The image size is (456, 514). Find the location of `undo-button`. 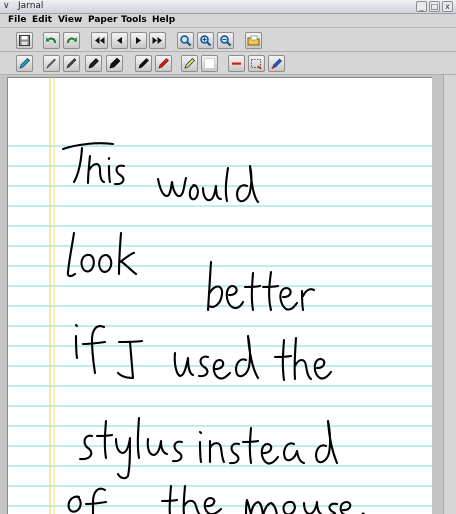

undo-button is located at coordinates (51, 40).